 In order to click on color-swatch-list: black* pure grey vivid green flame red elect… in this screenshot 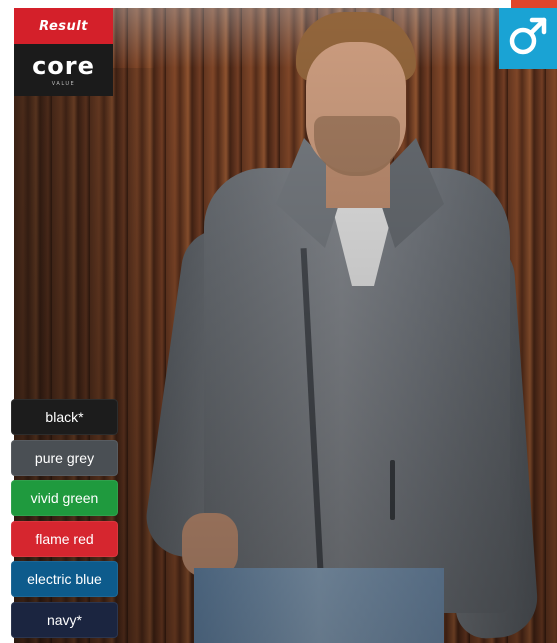, I will do `click(64, 521)`.